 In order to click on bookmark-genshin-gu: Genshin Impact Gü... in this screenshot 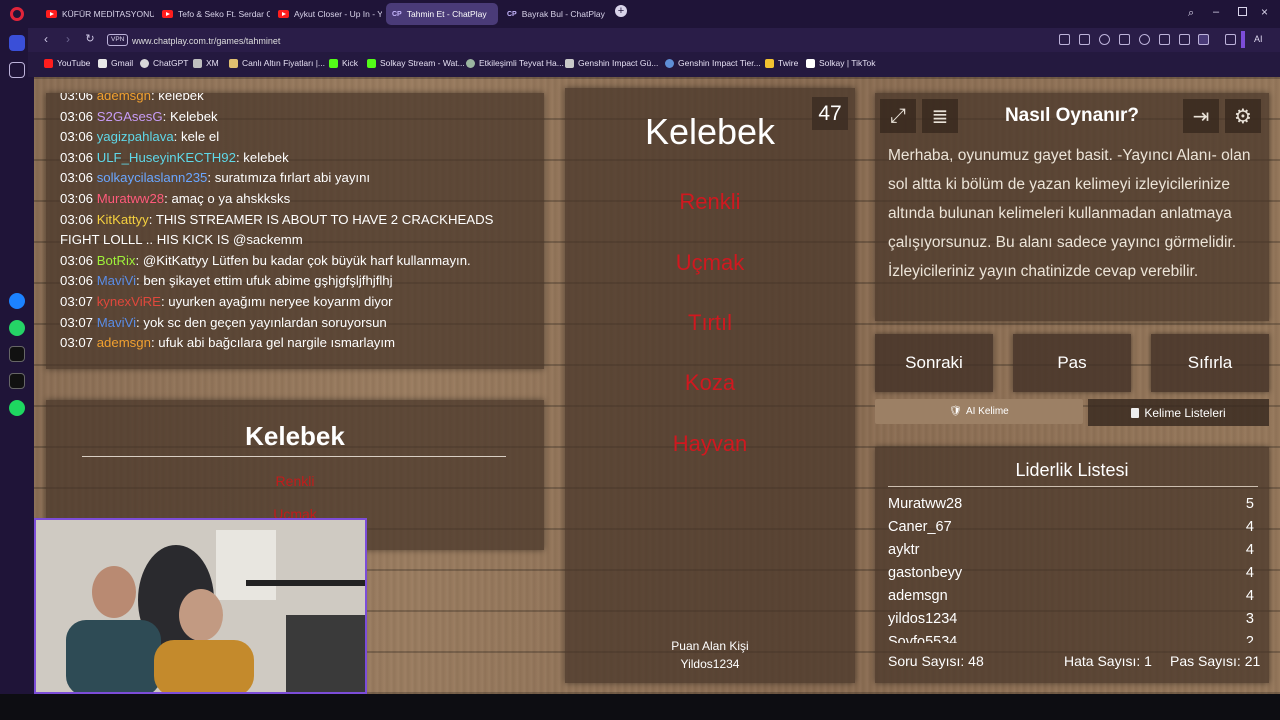, I will do `click(611, 63)`.